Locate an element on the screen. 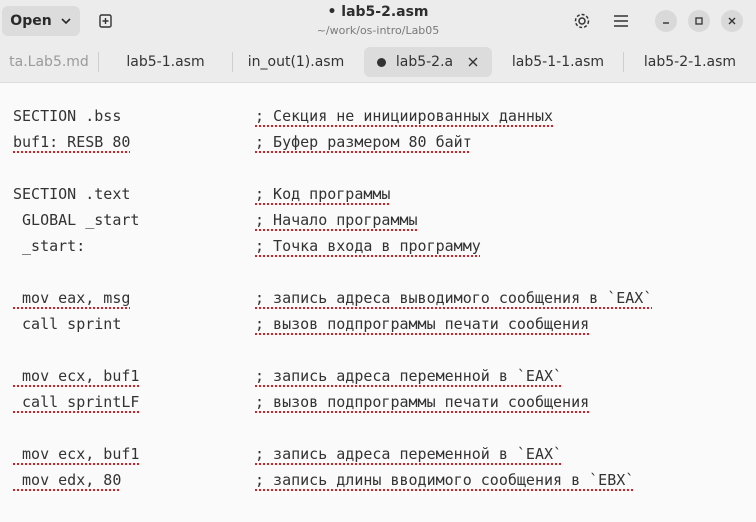 The height and width of the screenshot is (522, 756). tab-close-icon is located at coordinates (473, 62).